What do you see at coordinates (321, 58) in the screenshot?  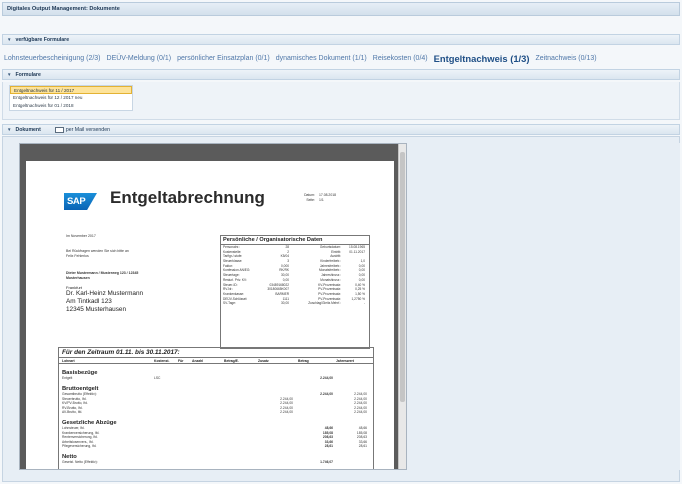 I see `tab-dynamisches-dokument: dynamisches Dokument (1/1)` at bounding box center [321, 58].